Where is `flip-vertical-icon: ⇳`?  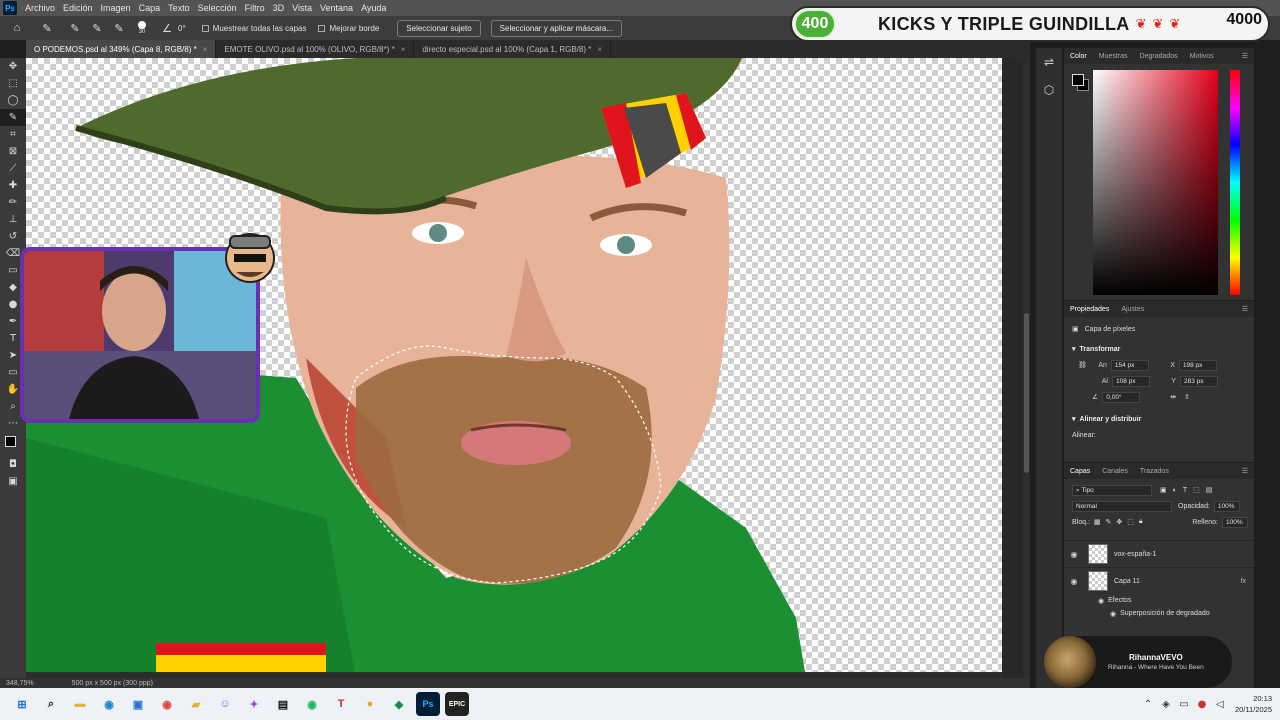
flip-vertical-icon: ⇳ is located at coordinates (1187, 397).